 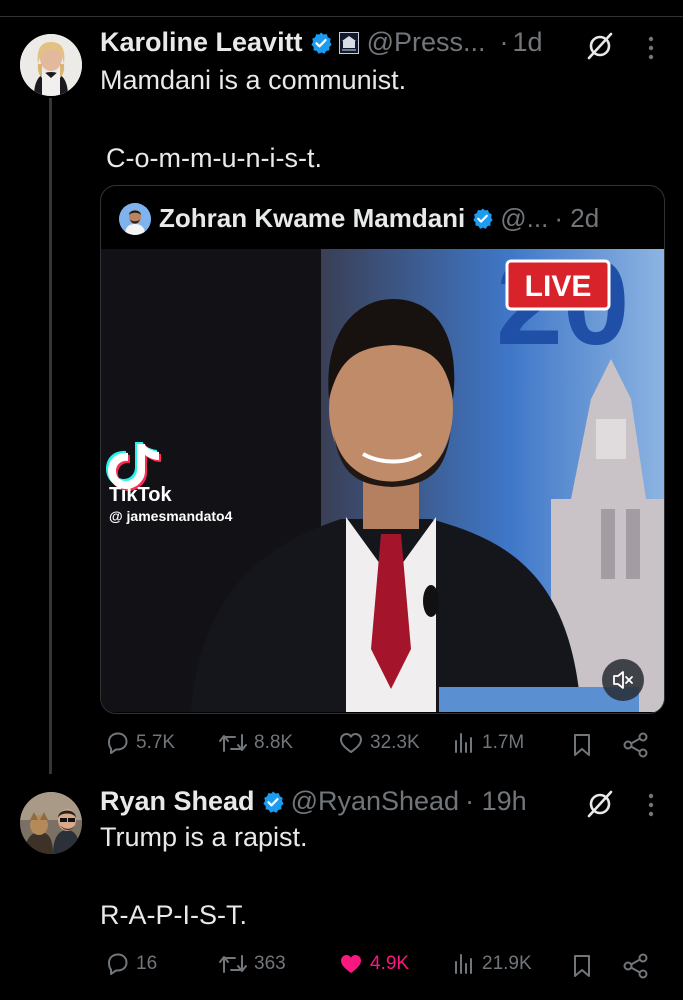 I want to click on mute-button, so click(x=623, y=680).